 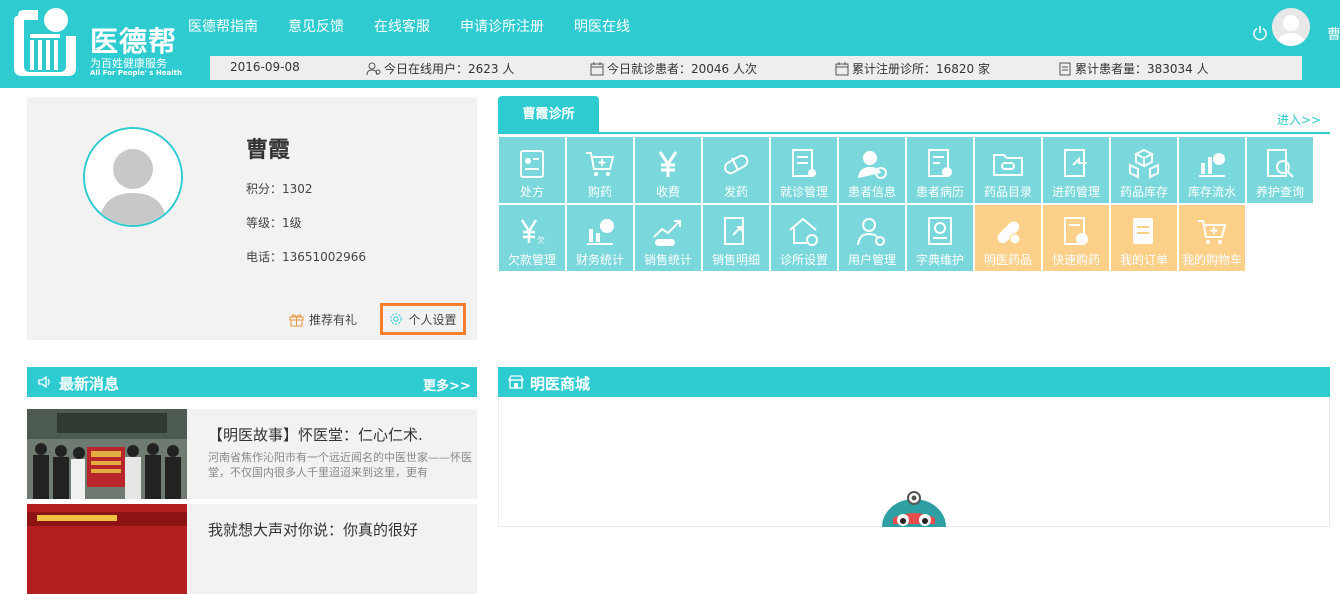 I want to click on tile-cart: 购药, so click(x=600, y=170).